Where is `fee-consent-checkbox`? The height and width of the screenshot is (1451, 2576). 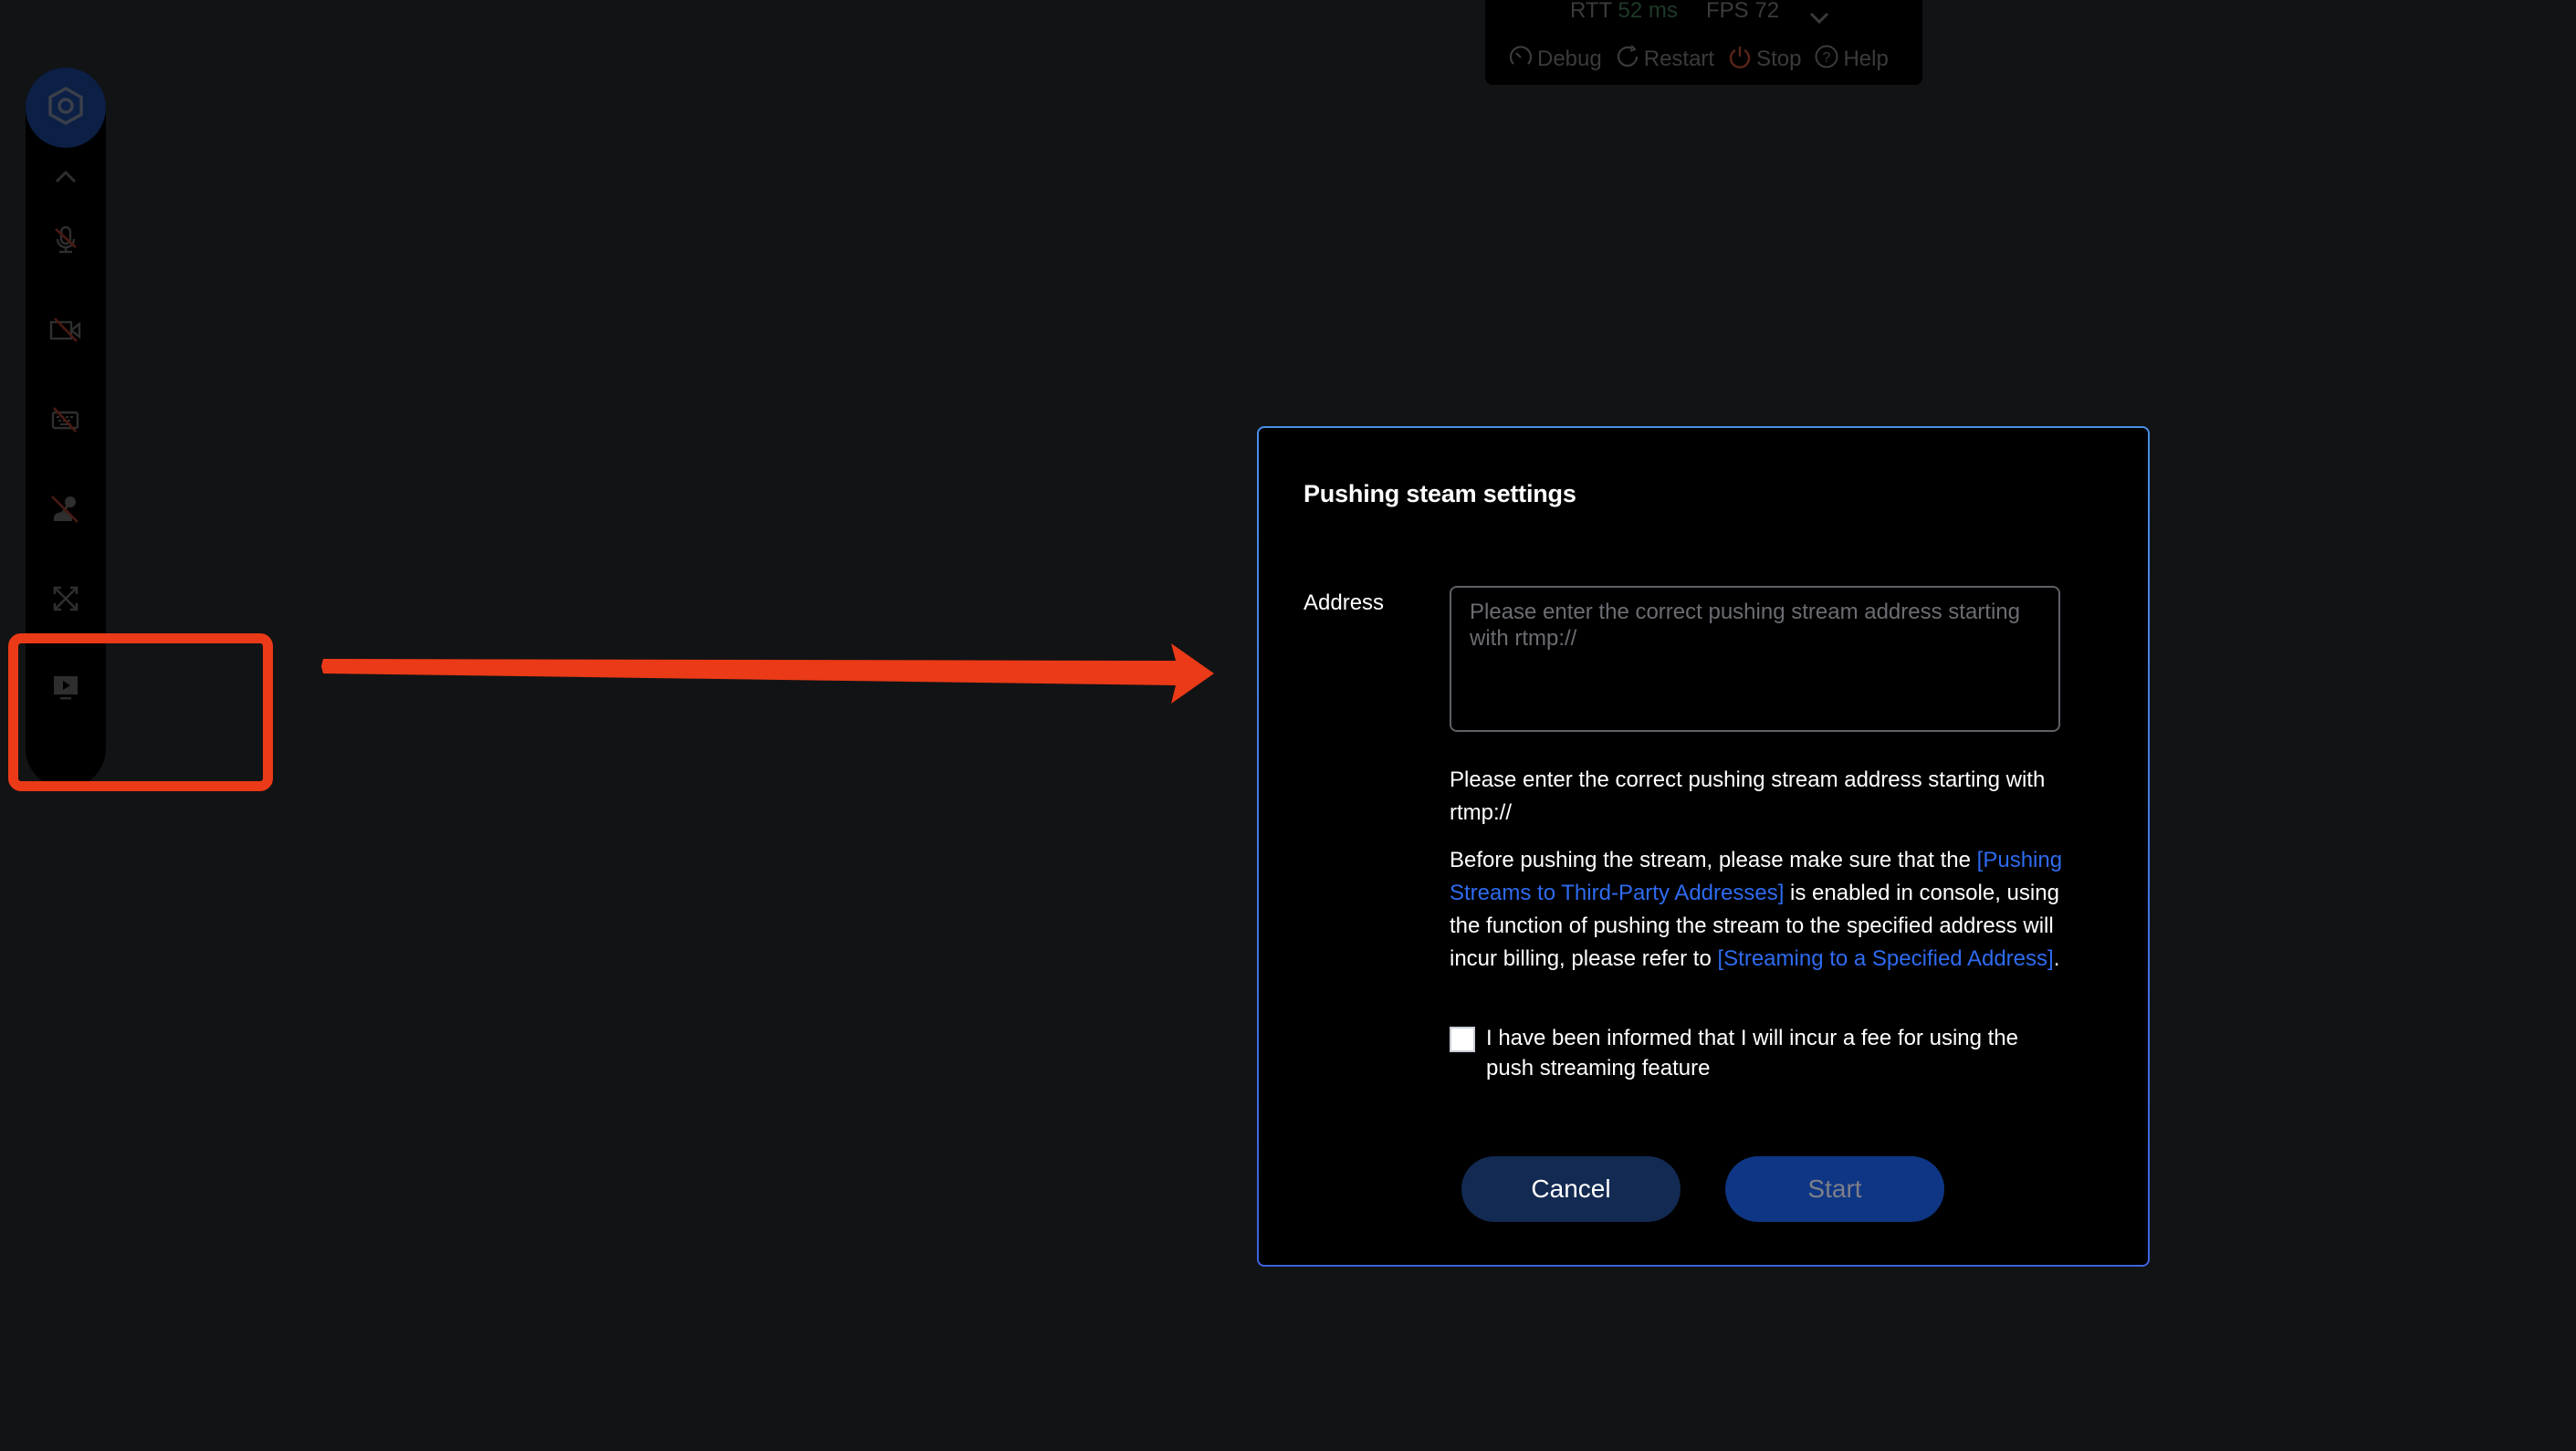 fee-consent-checkbox is located at coordinates (1462, 1039).